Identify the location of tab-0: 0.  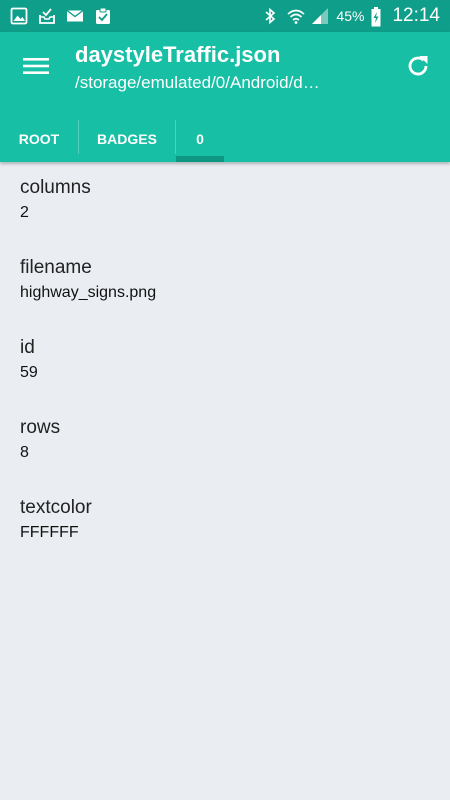
(200, 139).